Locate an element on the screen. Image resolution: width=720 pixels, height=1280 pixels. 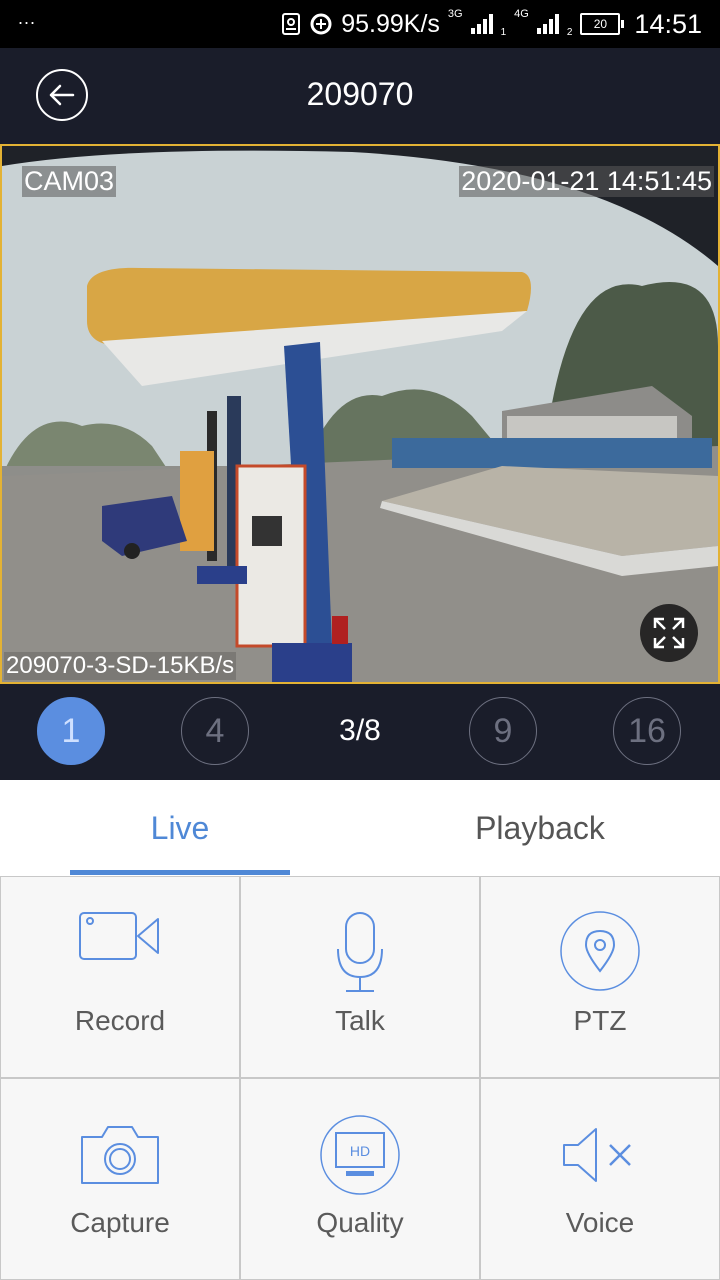
sim-card-icon is located at coordinates (291, 24).